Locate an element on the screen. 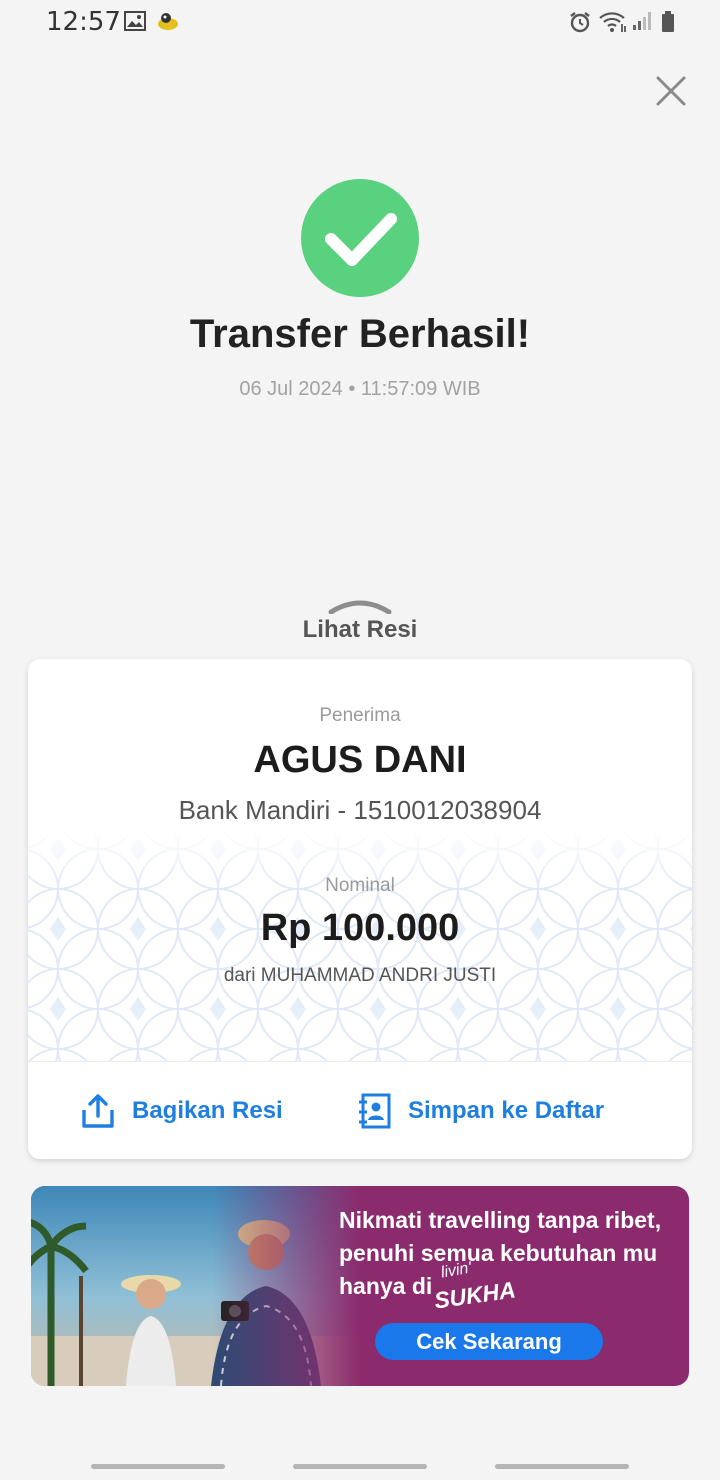  share-receipt-label: Bagikan Resi is located at coordinates (207, 1110).